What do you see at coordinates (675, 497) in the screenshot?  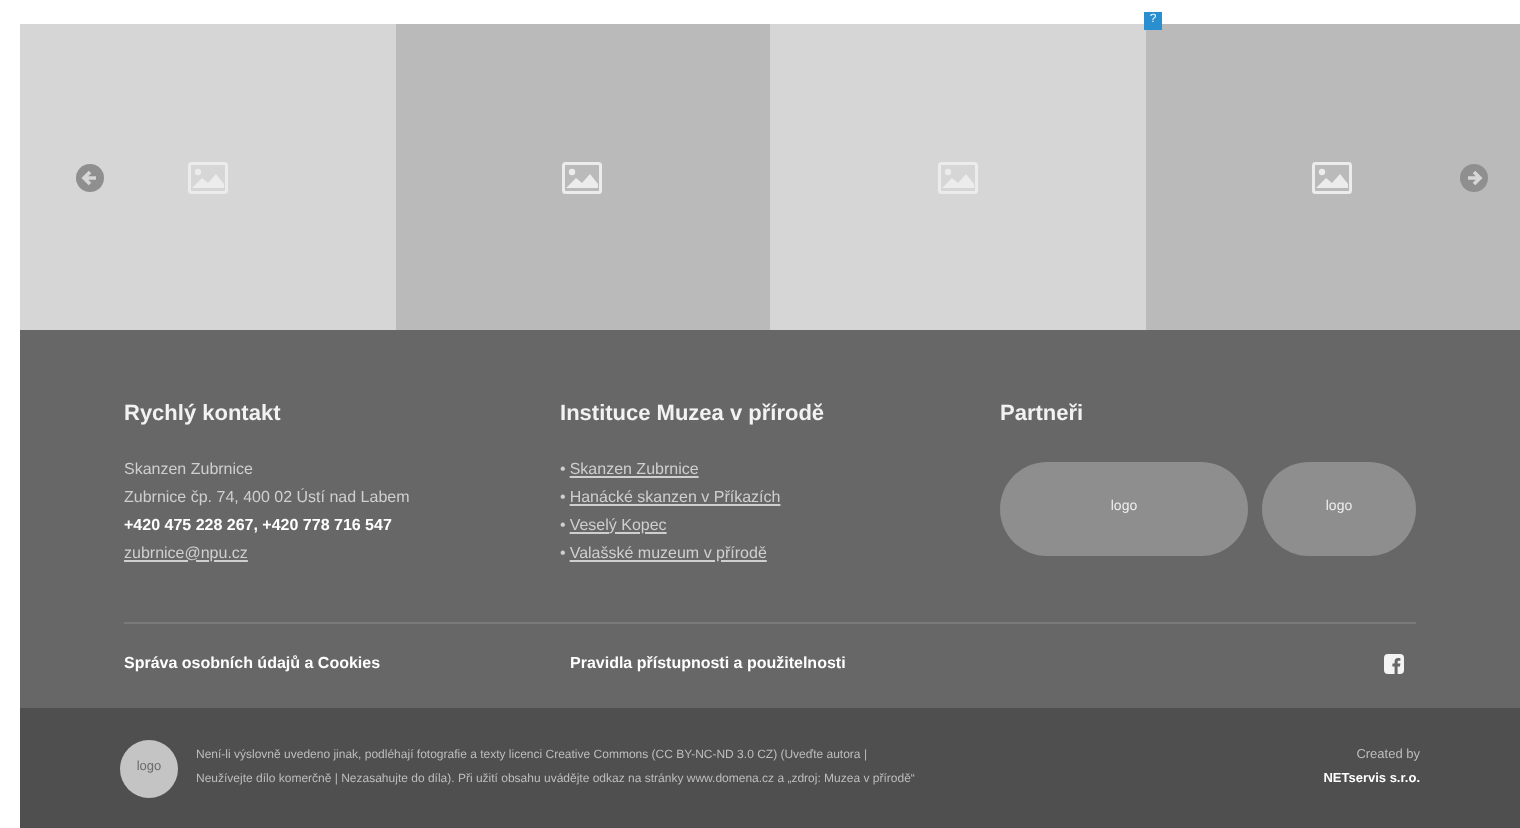 I see `institution-link: Hanácké skanzen v Příkazích` at bounding box center [675, 497].